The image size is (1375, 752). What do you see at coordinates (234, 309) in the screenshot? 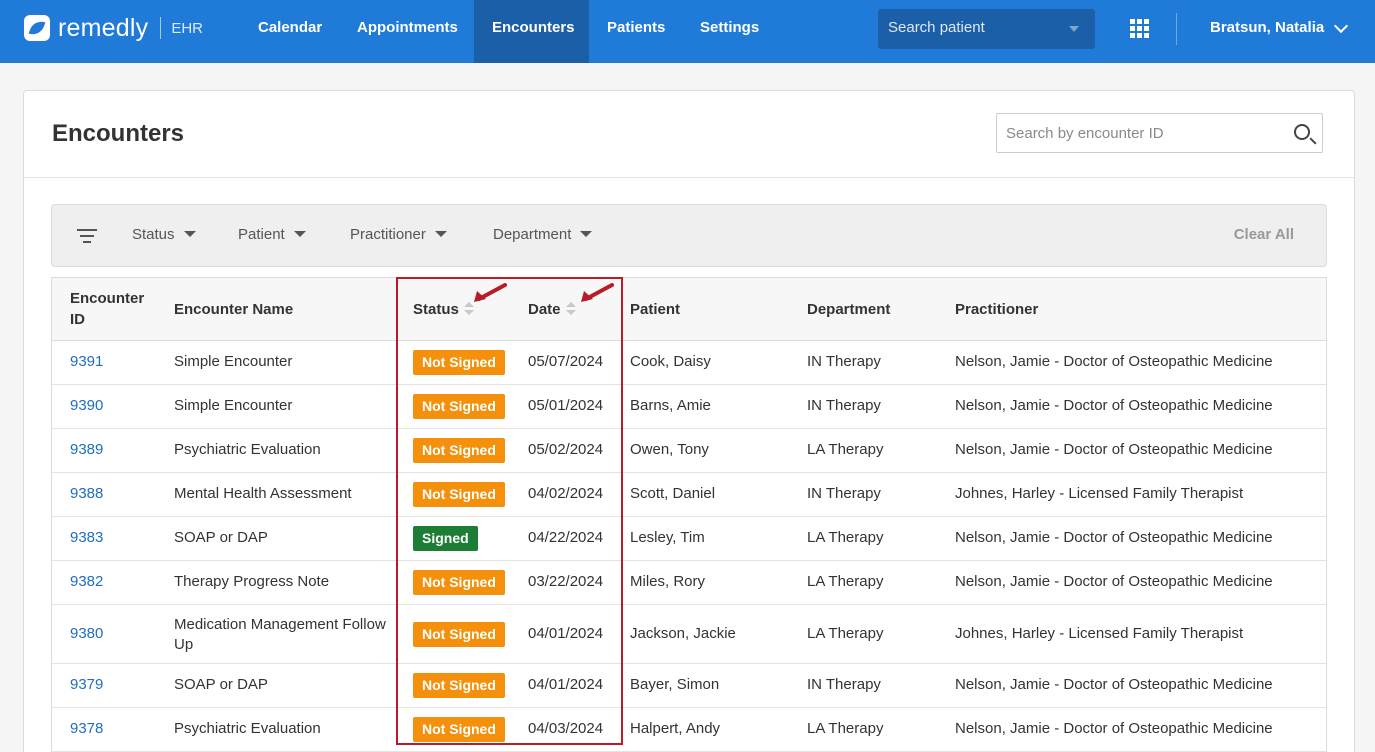
I see `column-header-encounter-name: Encounter Name` at bounding box center [234, 309].